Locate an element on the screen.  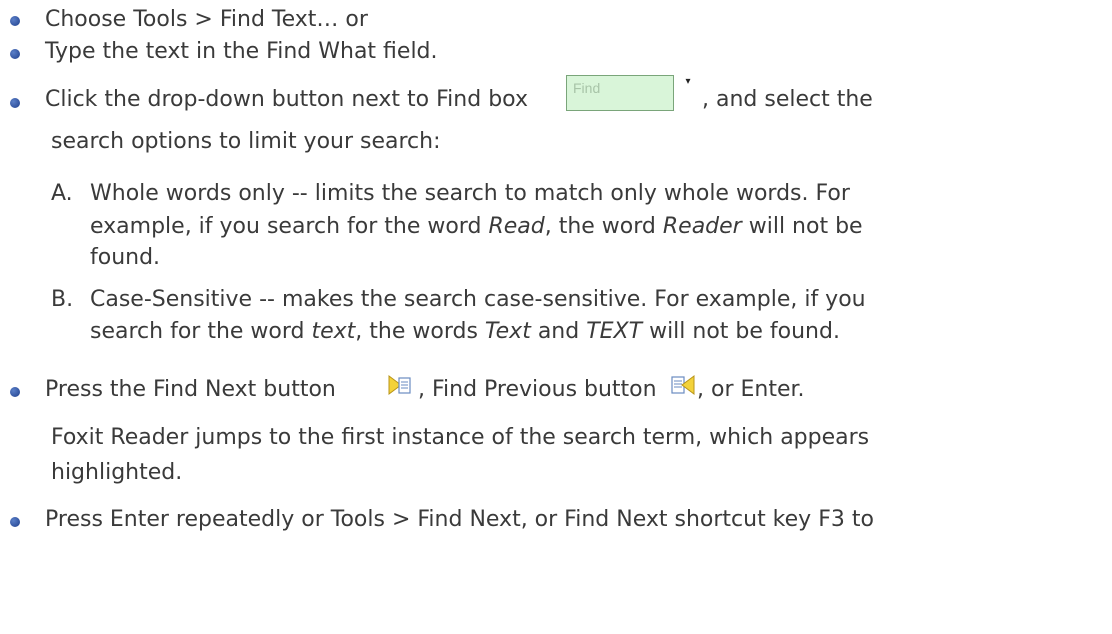
dropdown-arrow-icon: ▾ is located at coordinates (688, 93).